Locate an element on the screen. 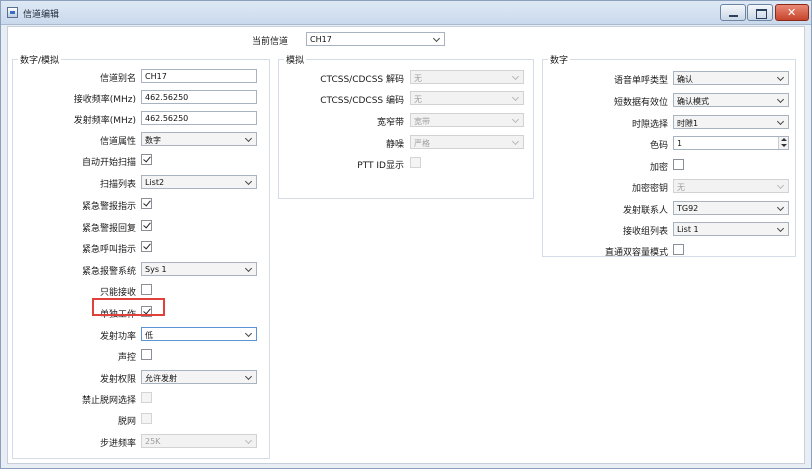 This screenshot has height=469, width=812. emergency-call-checkbox is located at coordinates (146, 246).